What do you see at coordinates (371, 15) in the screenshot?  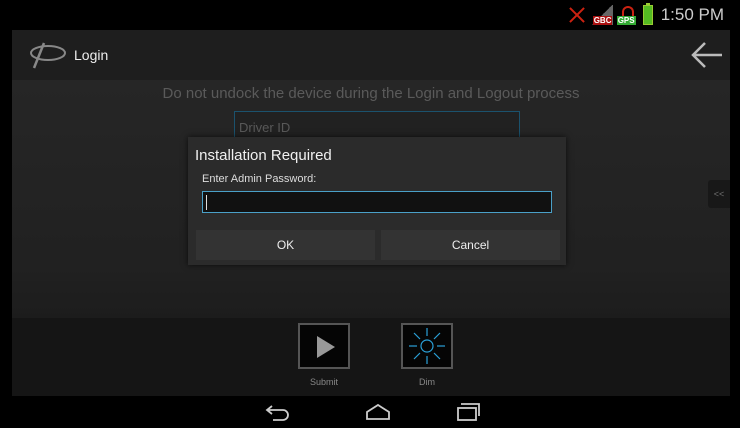 I see `status-bar: GBC GPS 1:50 PM` at bounding box center [371, 15].